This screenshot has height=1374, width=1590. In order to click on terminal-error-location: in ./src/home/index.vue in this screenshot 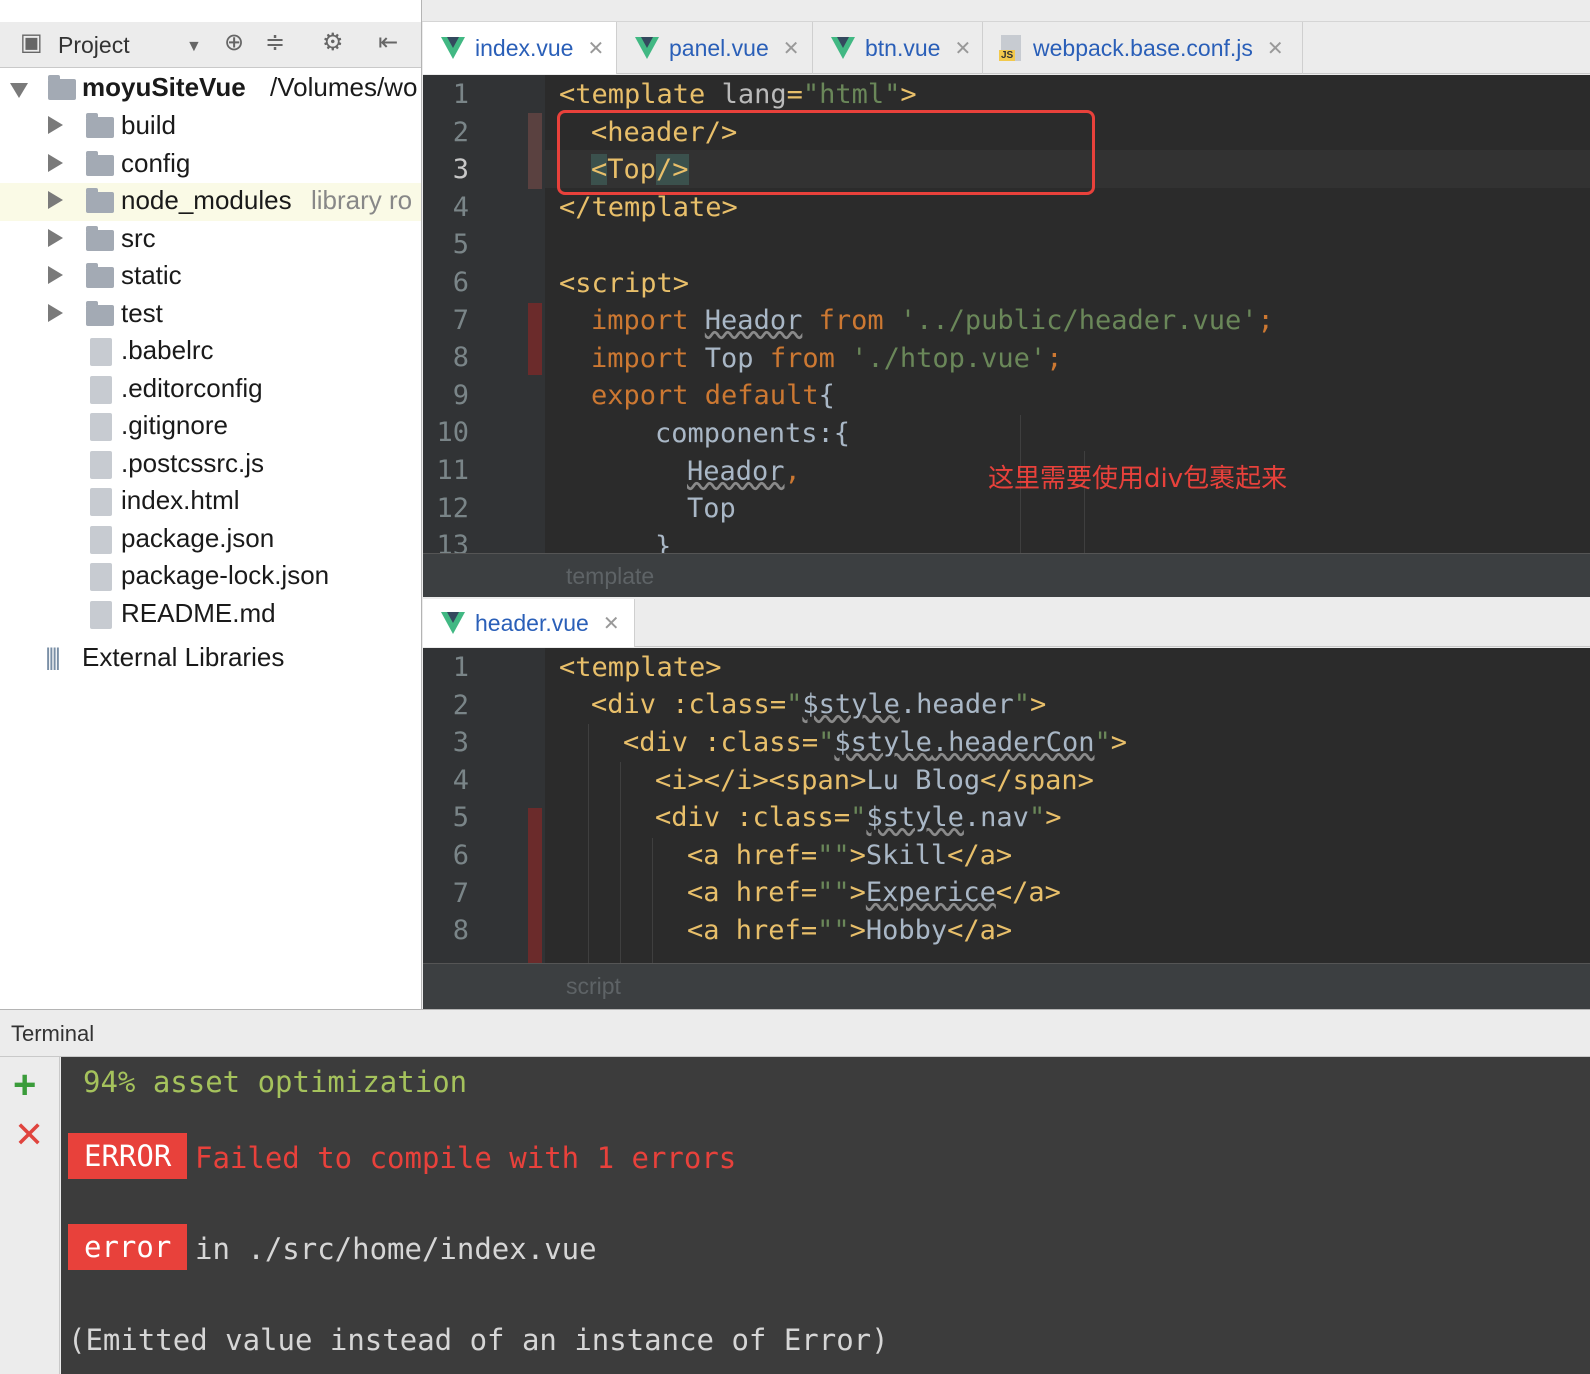, I will do `click(396, 1249)`.